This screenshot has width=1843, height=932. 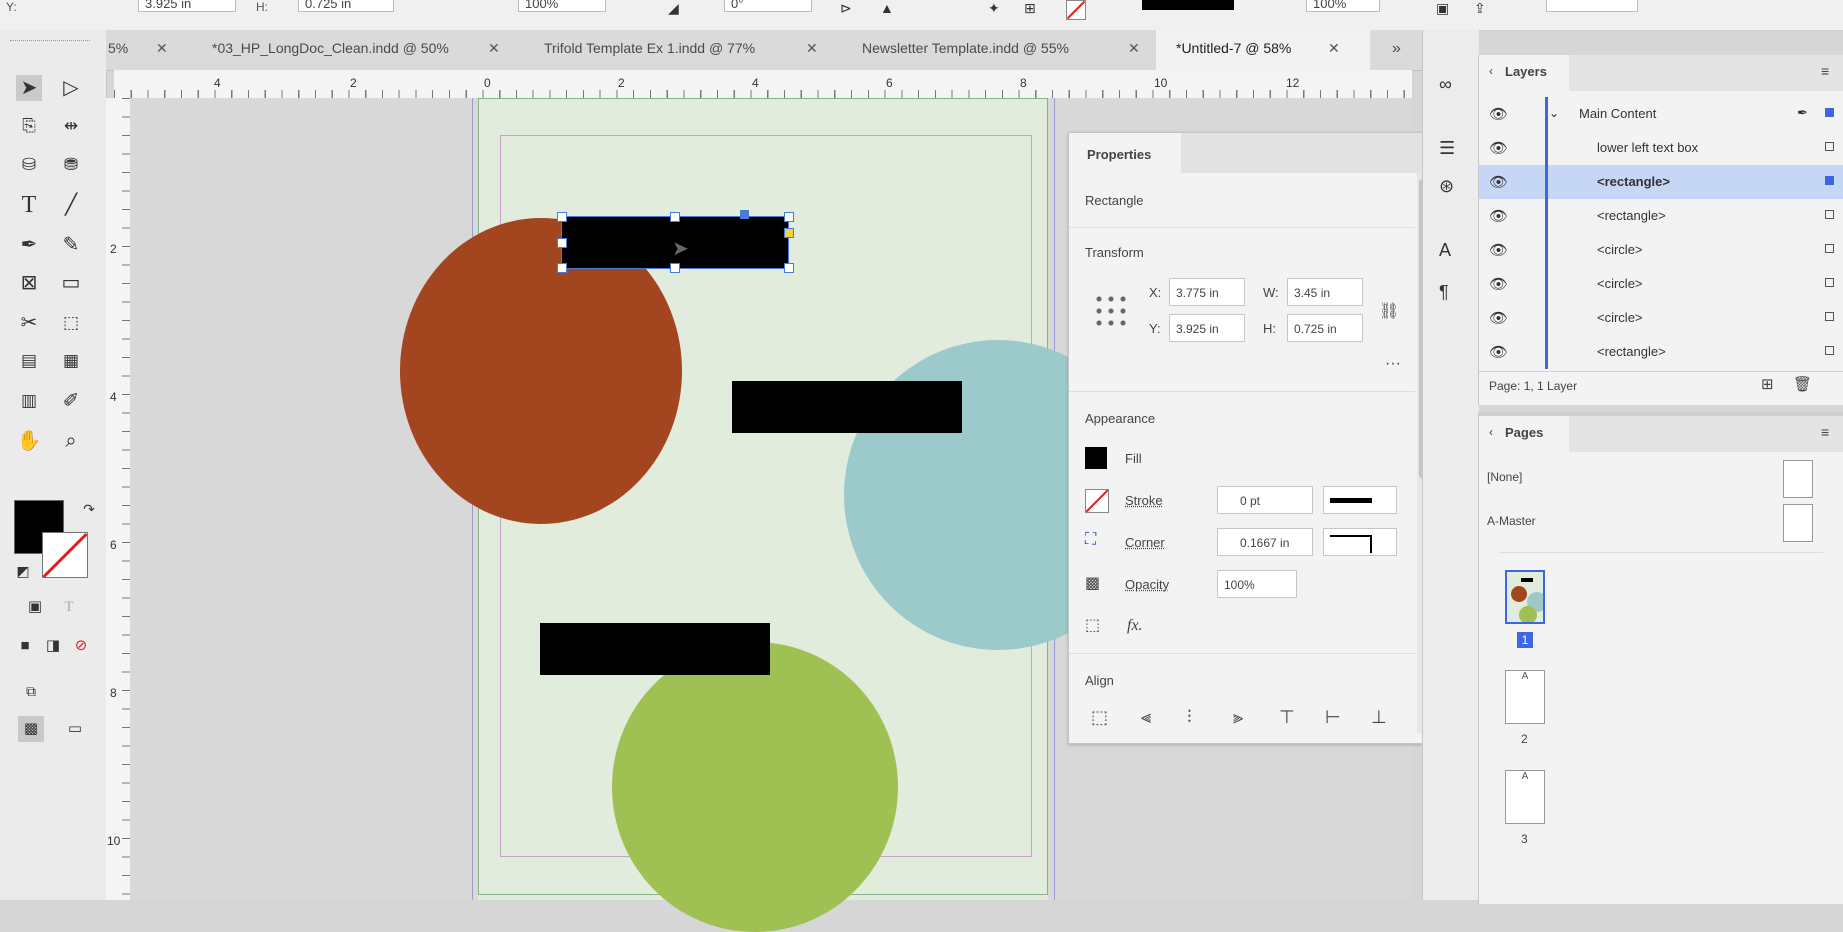 What do you see at coordinates (1097, 501) in the screenshot?
I see `stroke-swatch` at bounding box center [1097, 501].